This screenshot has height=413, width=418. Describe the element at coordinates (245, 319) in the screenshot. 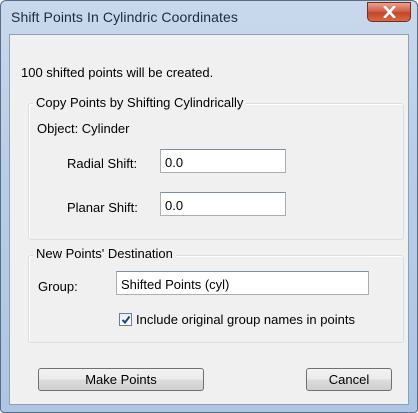

I see `include-group-names-label: Include original group names in points` at that location.